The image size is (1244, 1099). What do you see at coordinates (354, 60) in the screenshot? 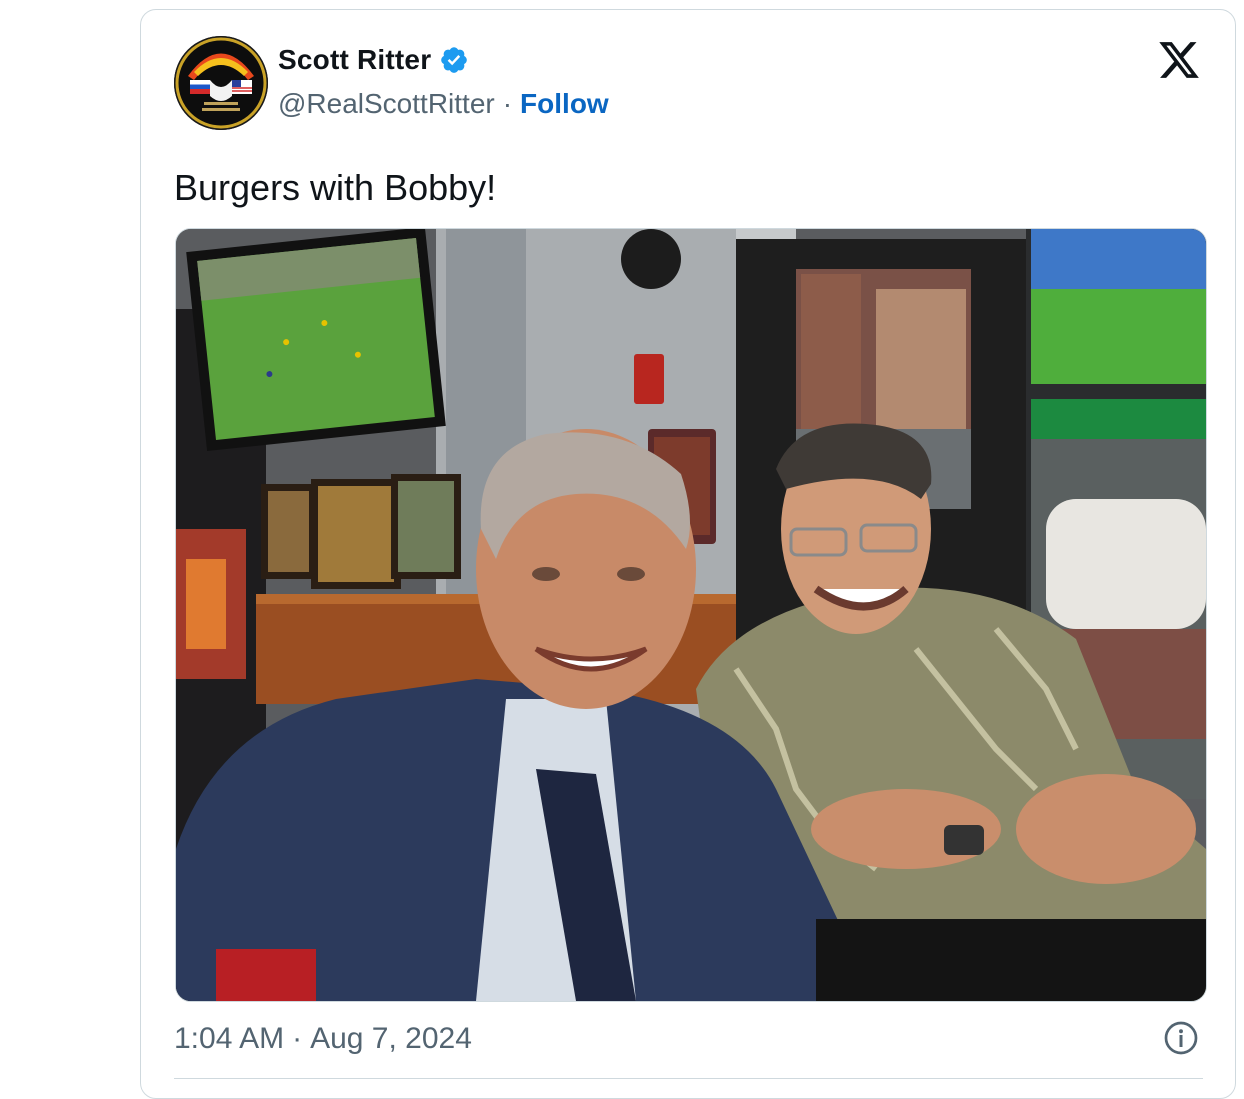
I see `author-name: Scott Ritter` at bounding box center [354, 60].